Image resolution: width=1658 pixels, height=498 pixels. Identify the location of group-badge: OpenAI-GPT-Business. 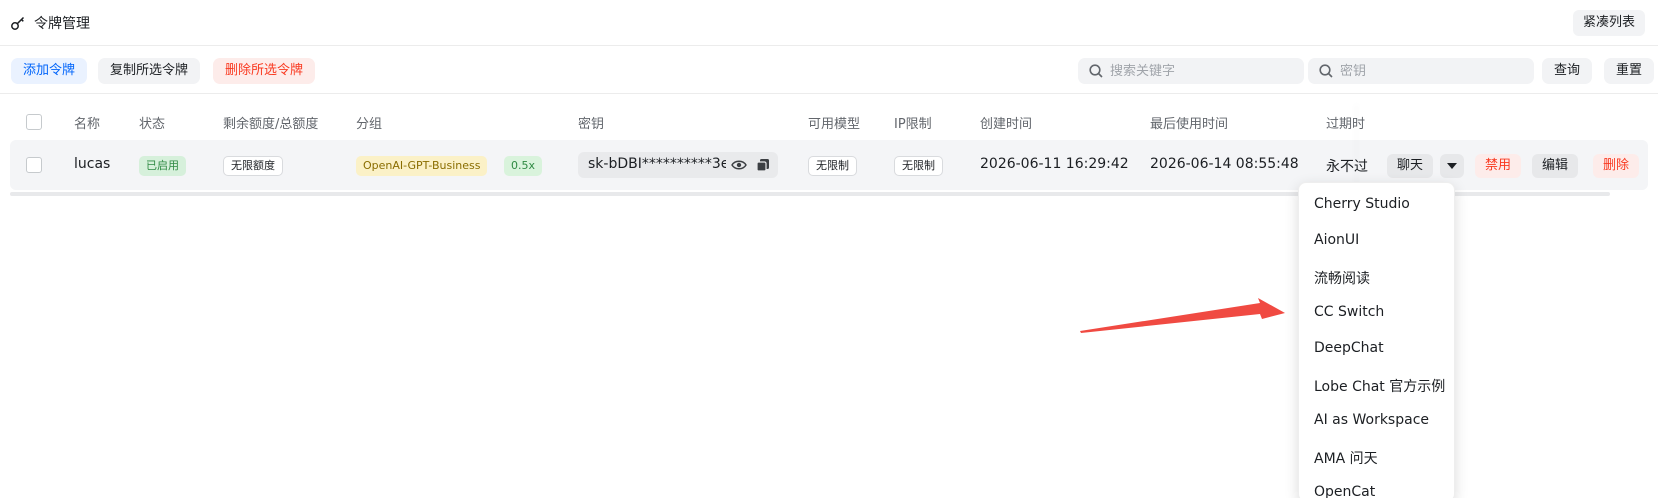
(422, 166).